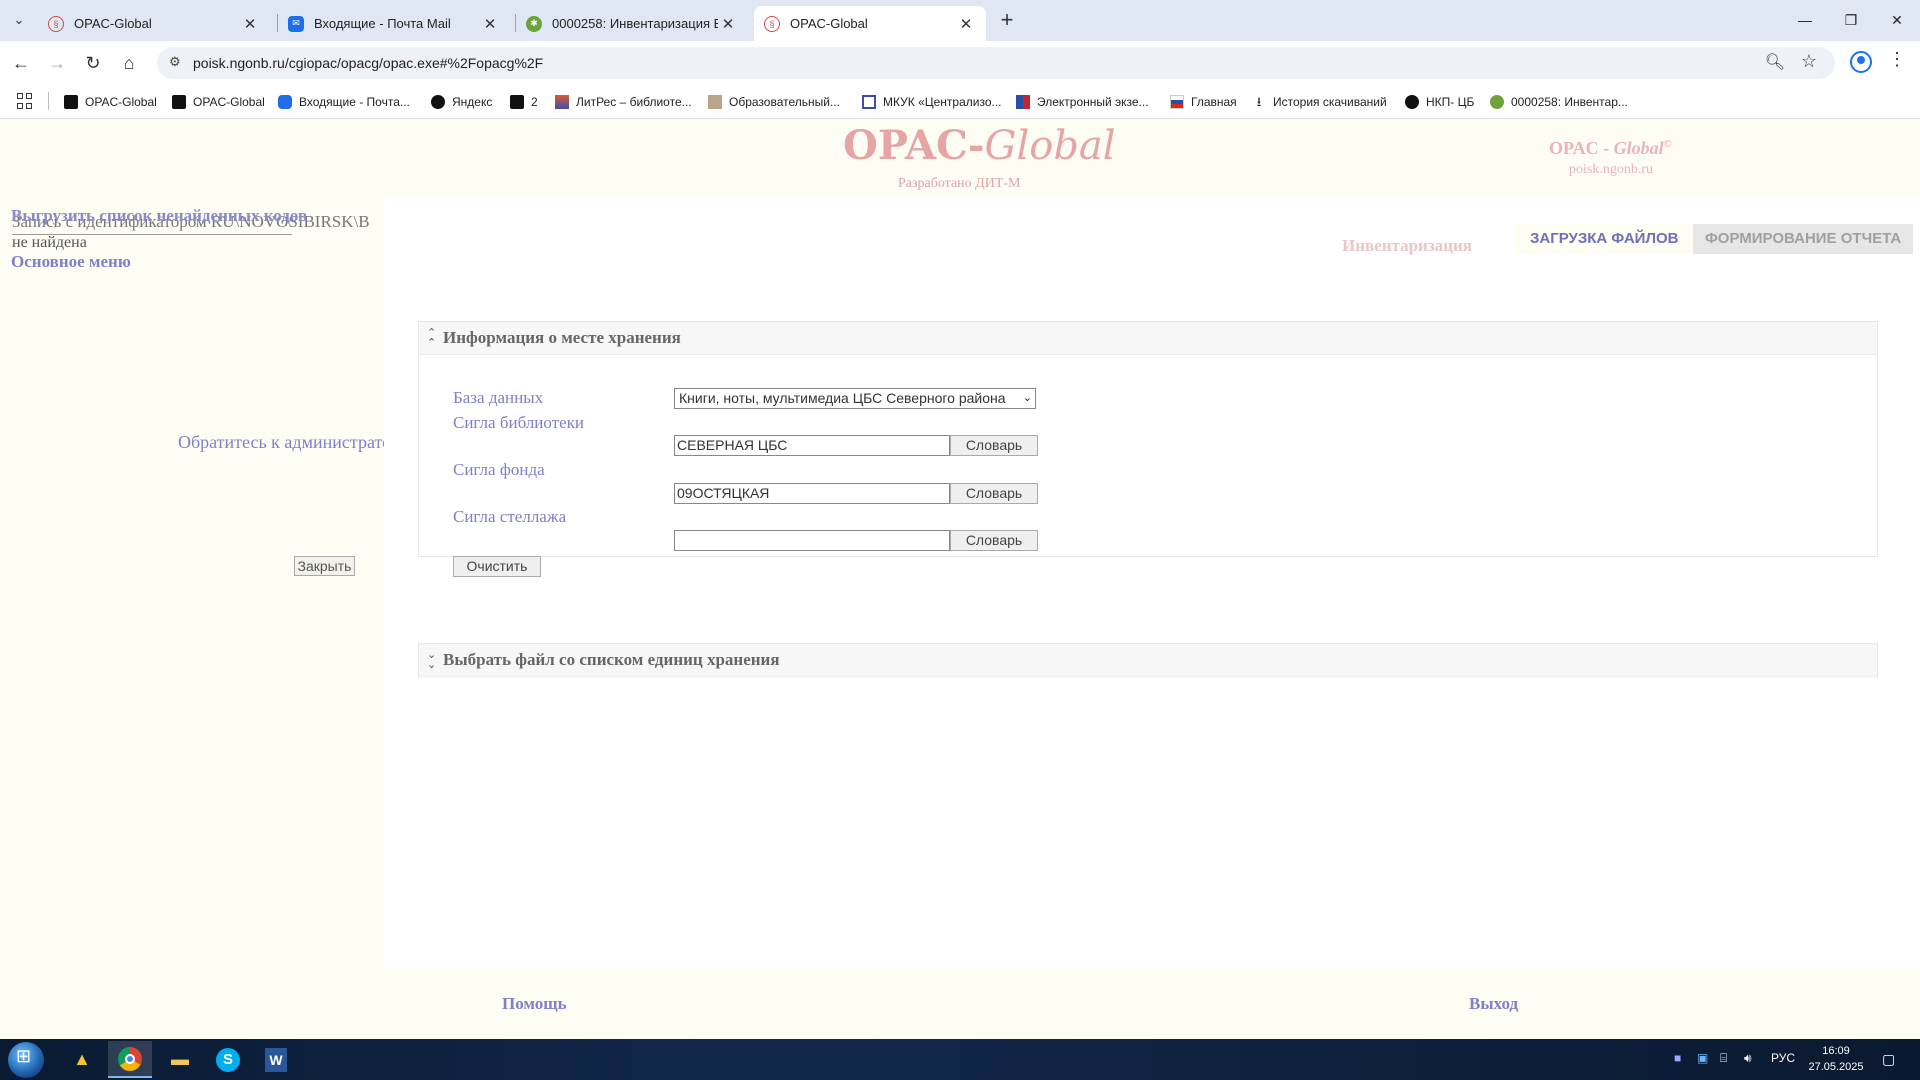  Describe the element at coordinates (1007, 21) in the screenshot. I see `new-tab-button: +` at that location.